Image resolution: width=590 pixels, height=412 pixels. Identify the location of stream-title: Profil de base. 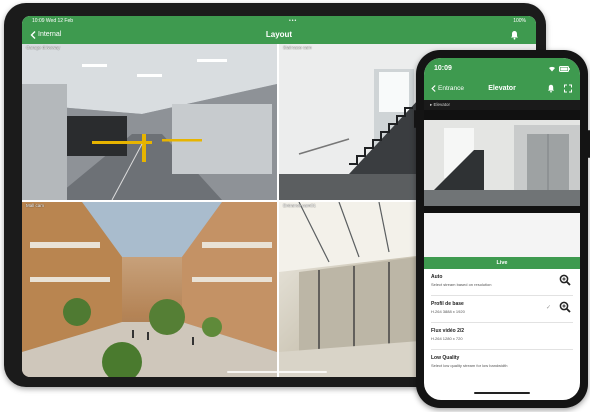
(447, 304).